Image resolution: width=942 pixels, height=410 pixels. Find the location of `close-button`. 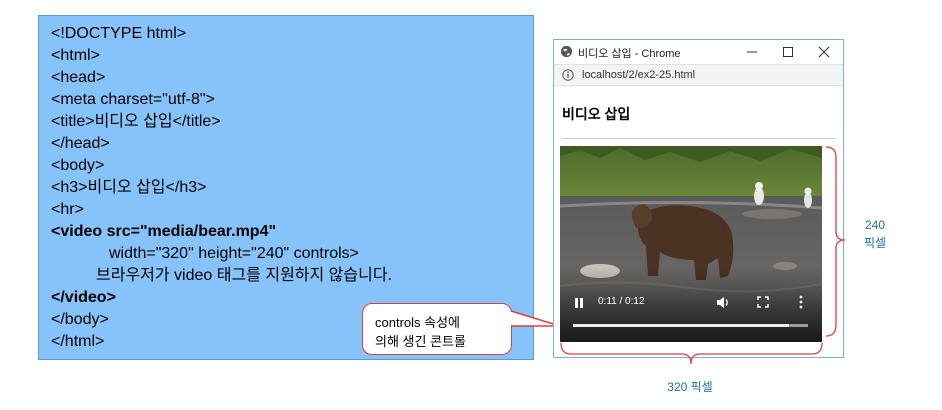

close-button is located at coordinates (824, 52).